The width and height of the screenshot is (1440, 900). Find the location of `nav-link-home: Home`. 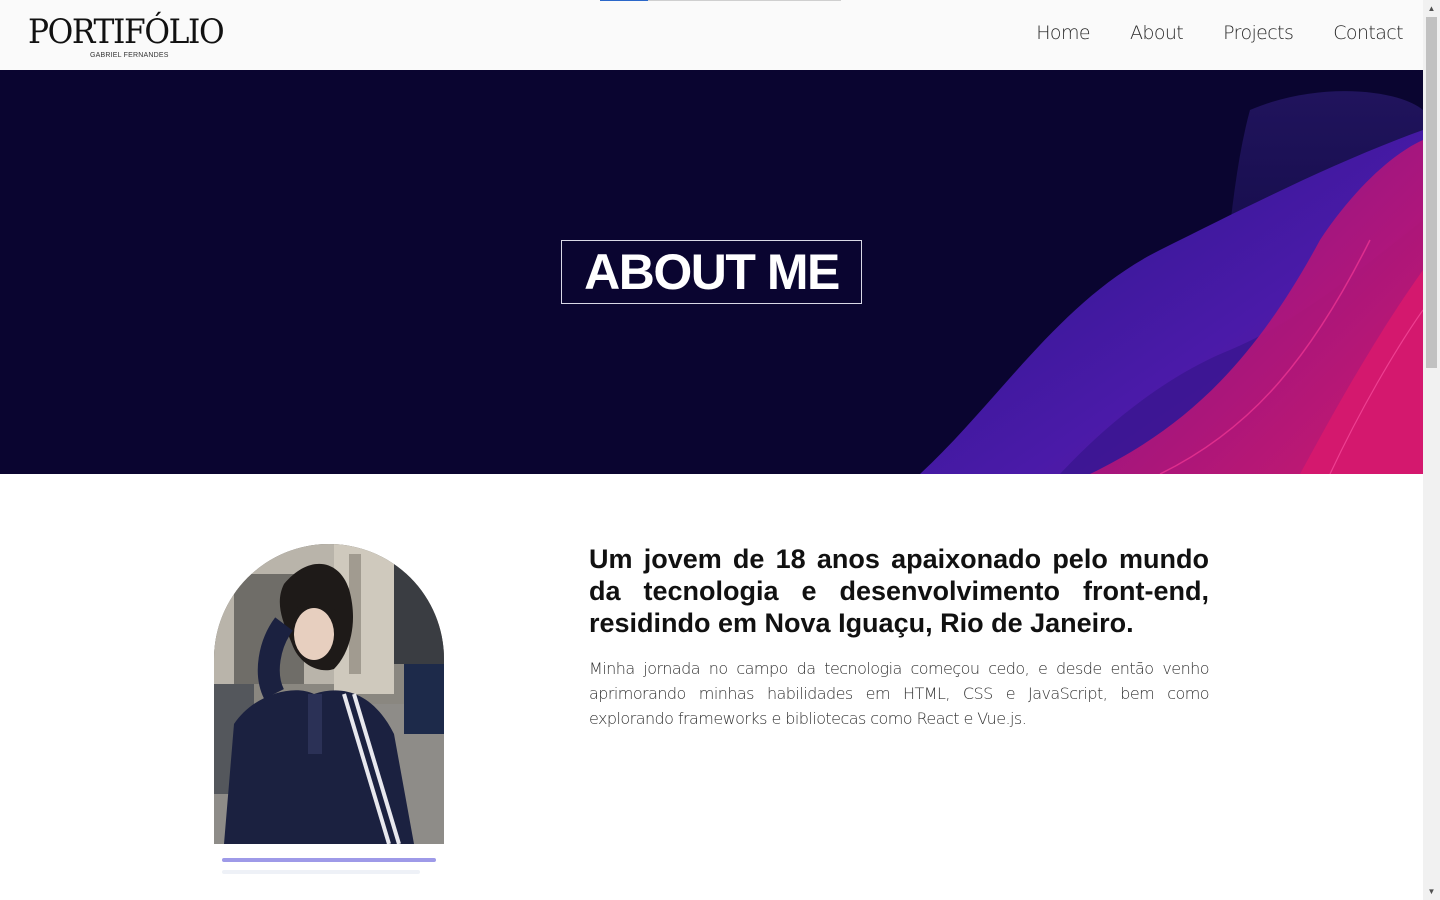

nav-link-home: Home is located at coordinates (1063, 33).